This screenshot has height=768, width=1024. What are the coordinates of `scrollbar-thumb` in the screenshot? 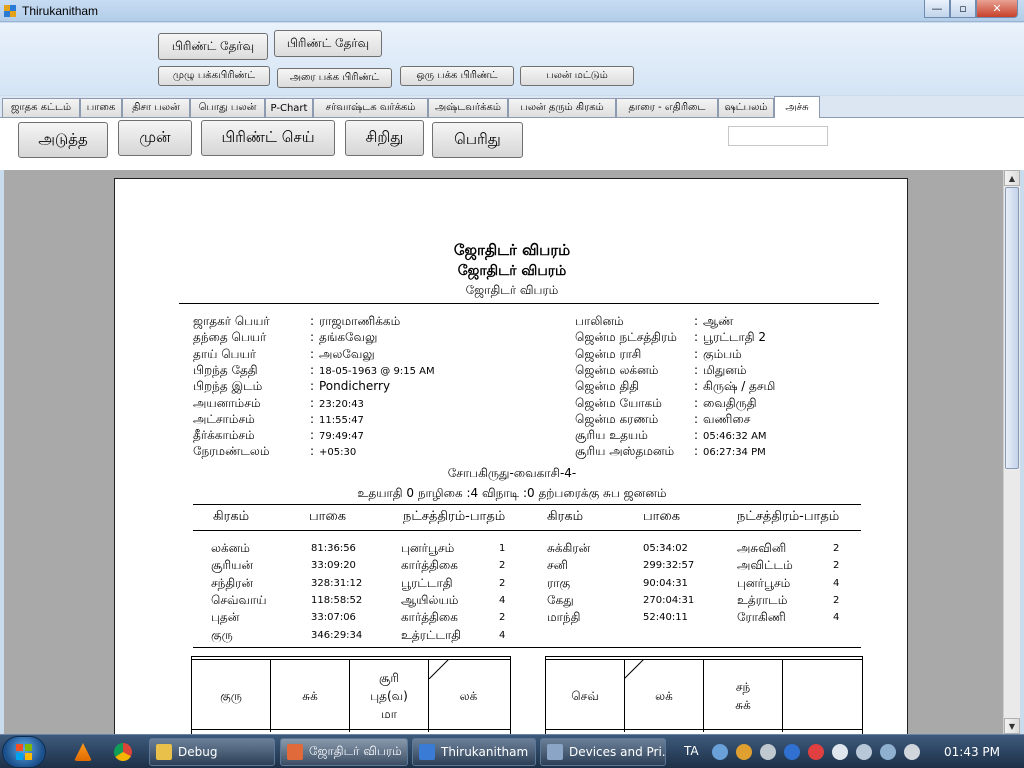 It's located at (1012, 328).